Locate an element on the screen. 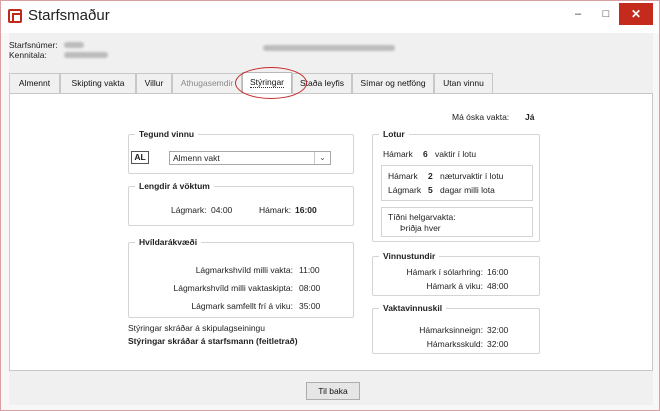  min-days-value: 5 is located at coordinates (430, 190).